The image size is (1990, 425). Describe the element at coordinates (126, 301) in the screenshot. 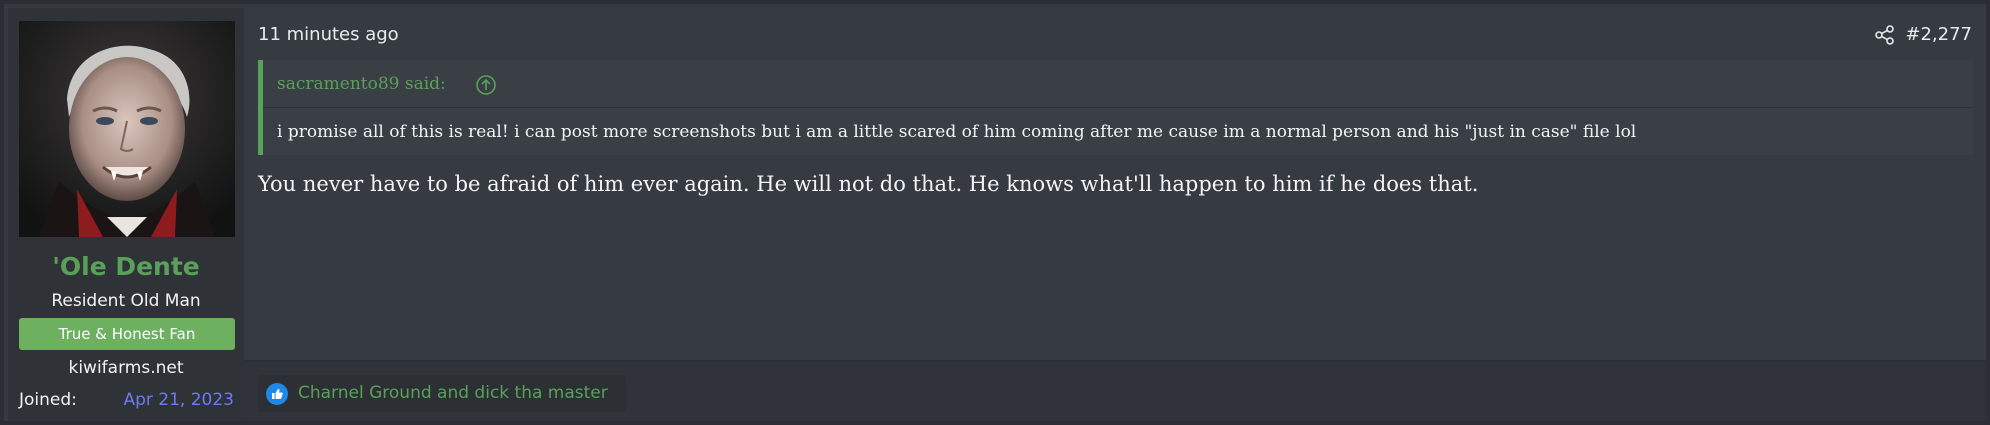

I see `user-title: Resident Old Man` at that location.